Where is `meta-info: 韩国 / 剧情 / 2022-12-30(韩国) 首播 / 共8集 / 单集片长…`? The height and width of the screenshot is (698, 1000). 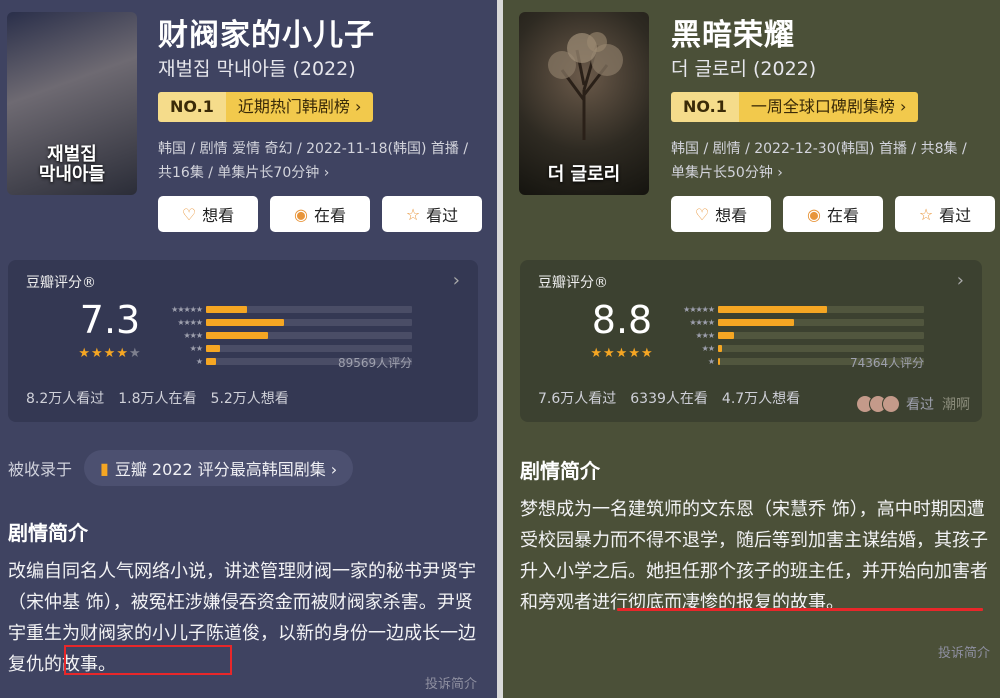
meta-info: 韩国 / 剧情 / 2022-12-30(韩国) 首播 / 共8集 / 单集片长… is located at coordinates (831, 161).